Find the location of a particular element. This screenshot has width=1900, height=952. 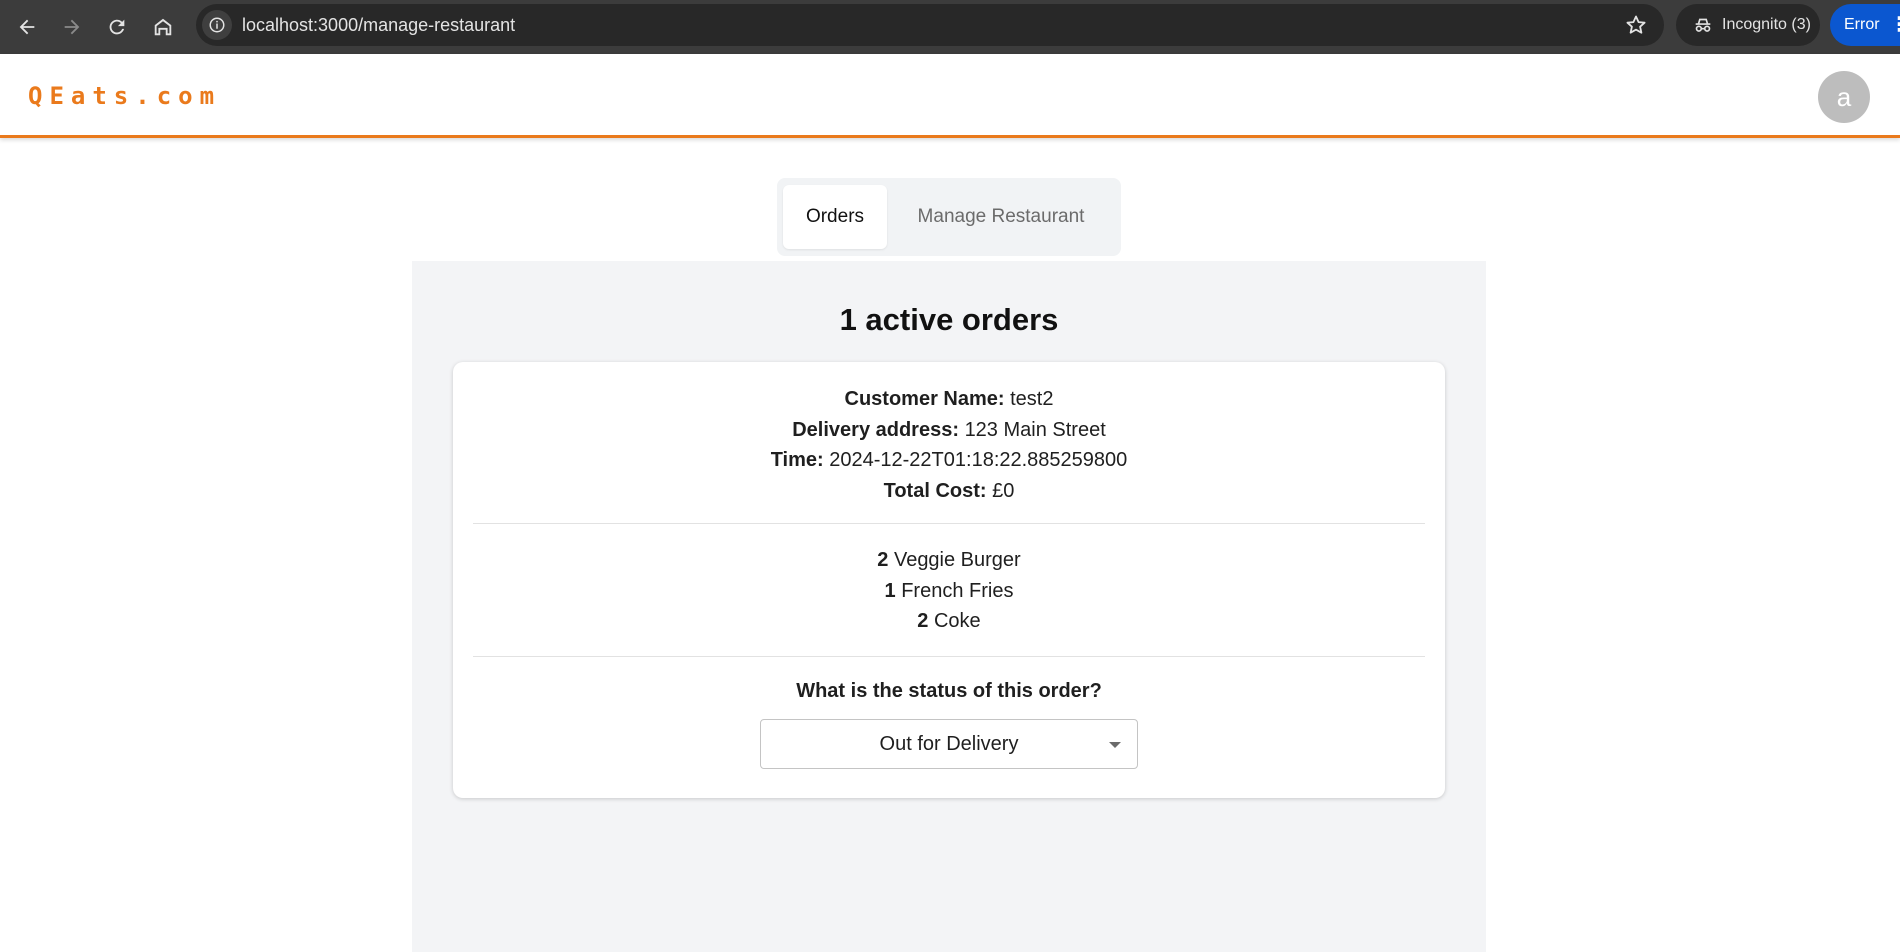

customer-label: Customer Name: is located at coordinates (924, 399).